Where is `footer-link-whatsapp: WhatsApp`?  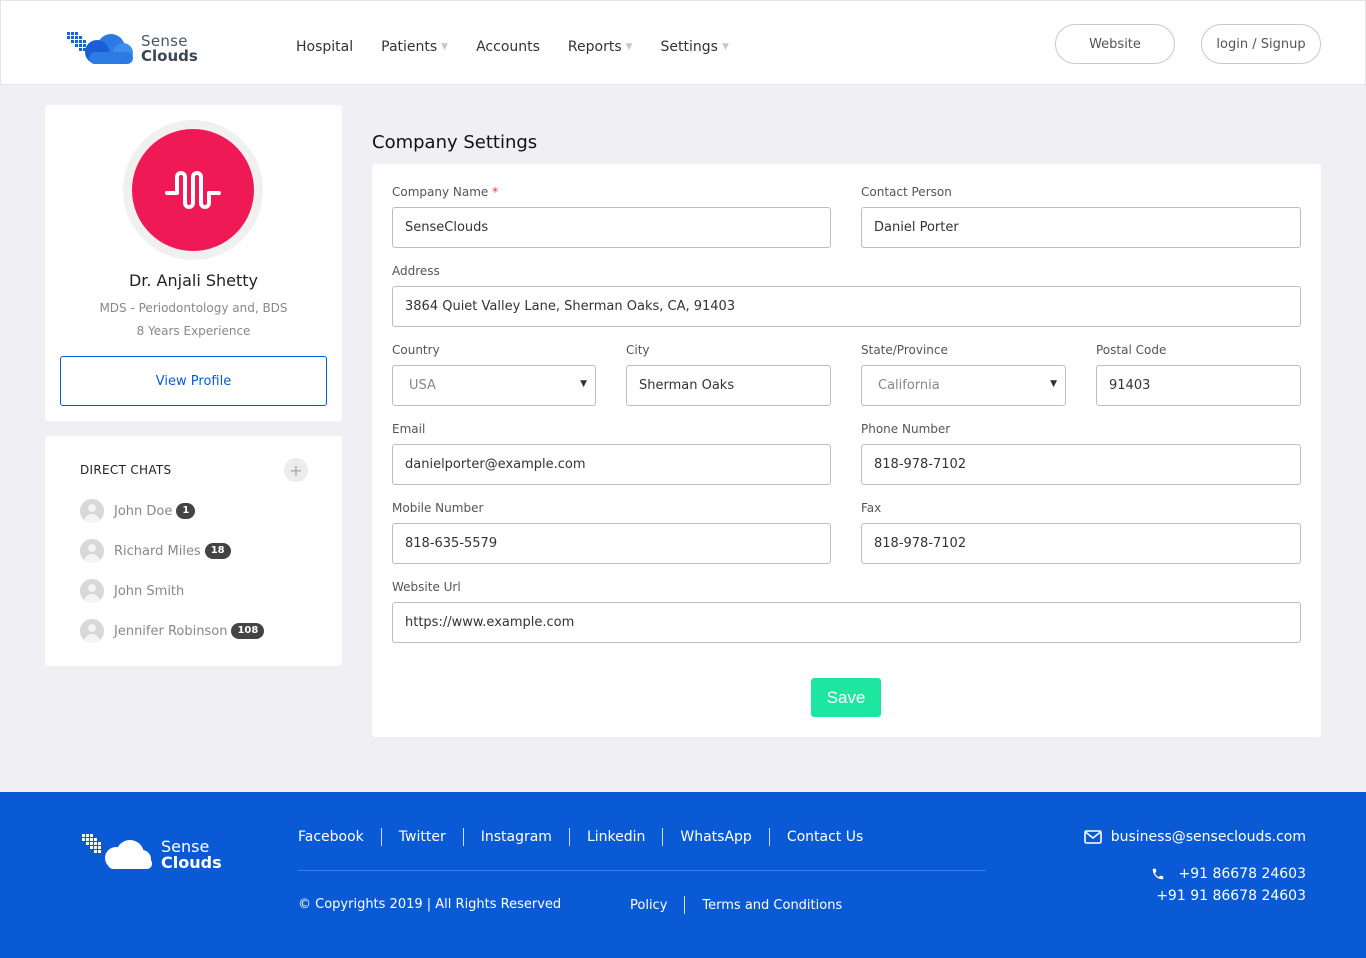 footer-link-whatsapp: WhatsApp is located at coordinates (715, 837).